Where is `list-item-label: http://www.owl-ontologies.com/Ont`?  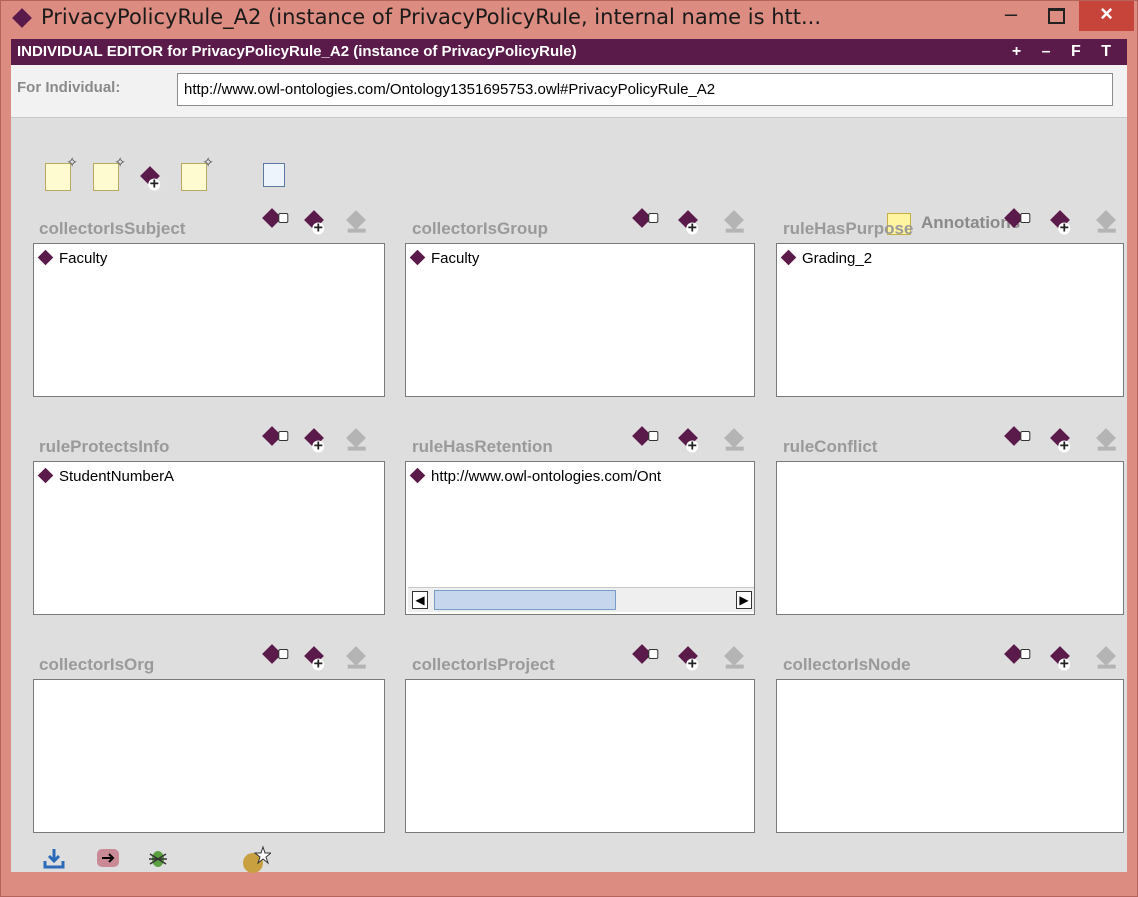 list-item-label: http://www.owl-ontologies.com/Ont is located at coordinates (546, 476).